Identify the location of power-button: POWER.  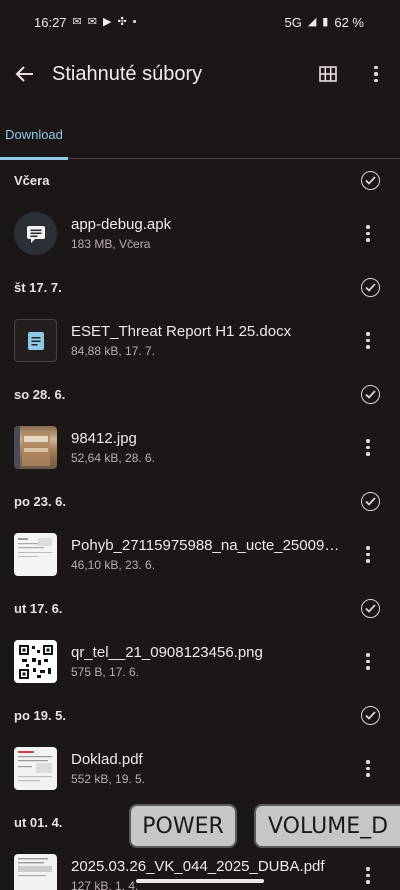
(183, 826).